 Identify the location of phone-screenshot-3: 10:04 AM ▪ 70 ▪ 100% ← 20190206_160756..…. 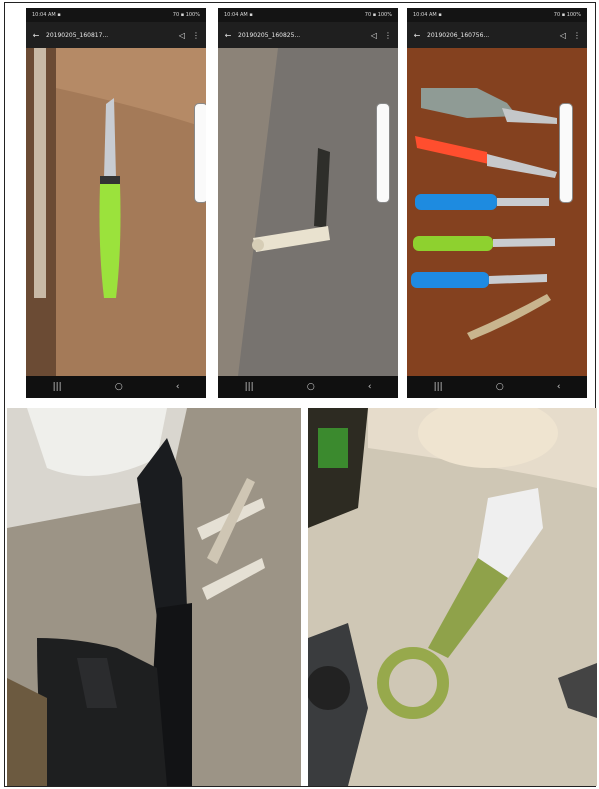
(497, 203).